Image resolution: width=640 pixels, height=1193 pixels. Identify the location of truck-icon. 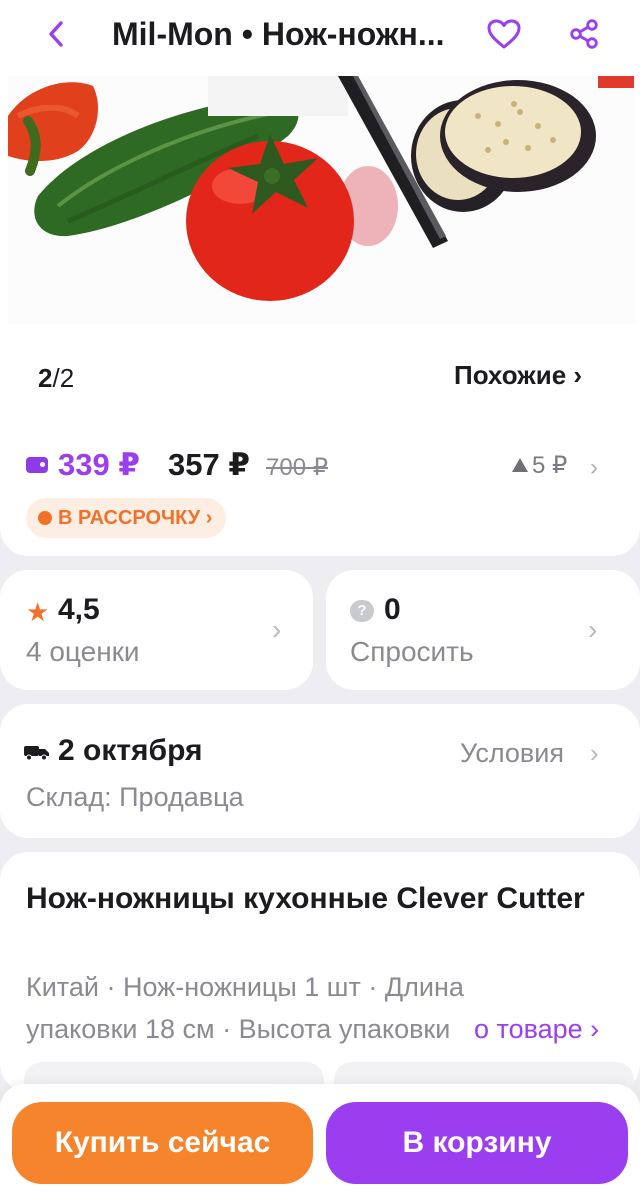
(36, 753).